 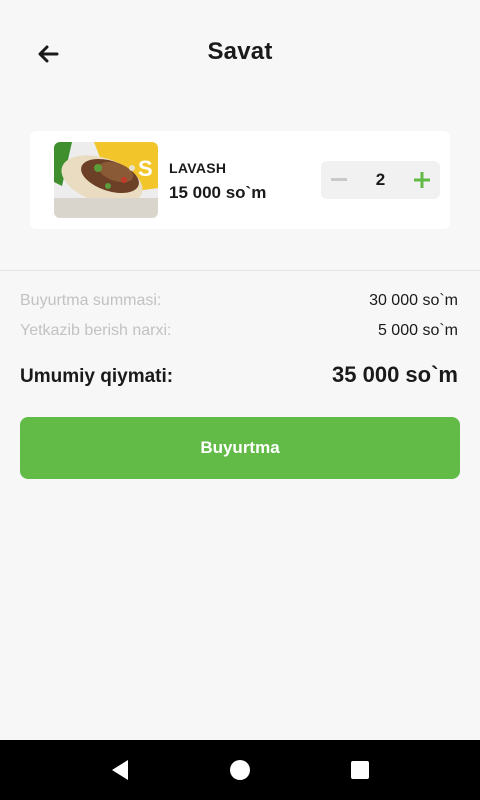 What do you see at coordinates (218, 192) in the screenshot?
I see `product-price: 15 000 so`m` at bounding box center [218, 192].